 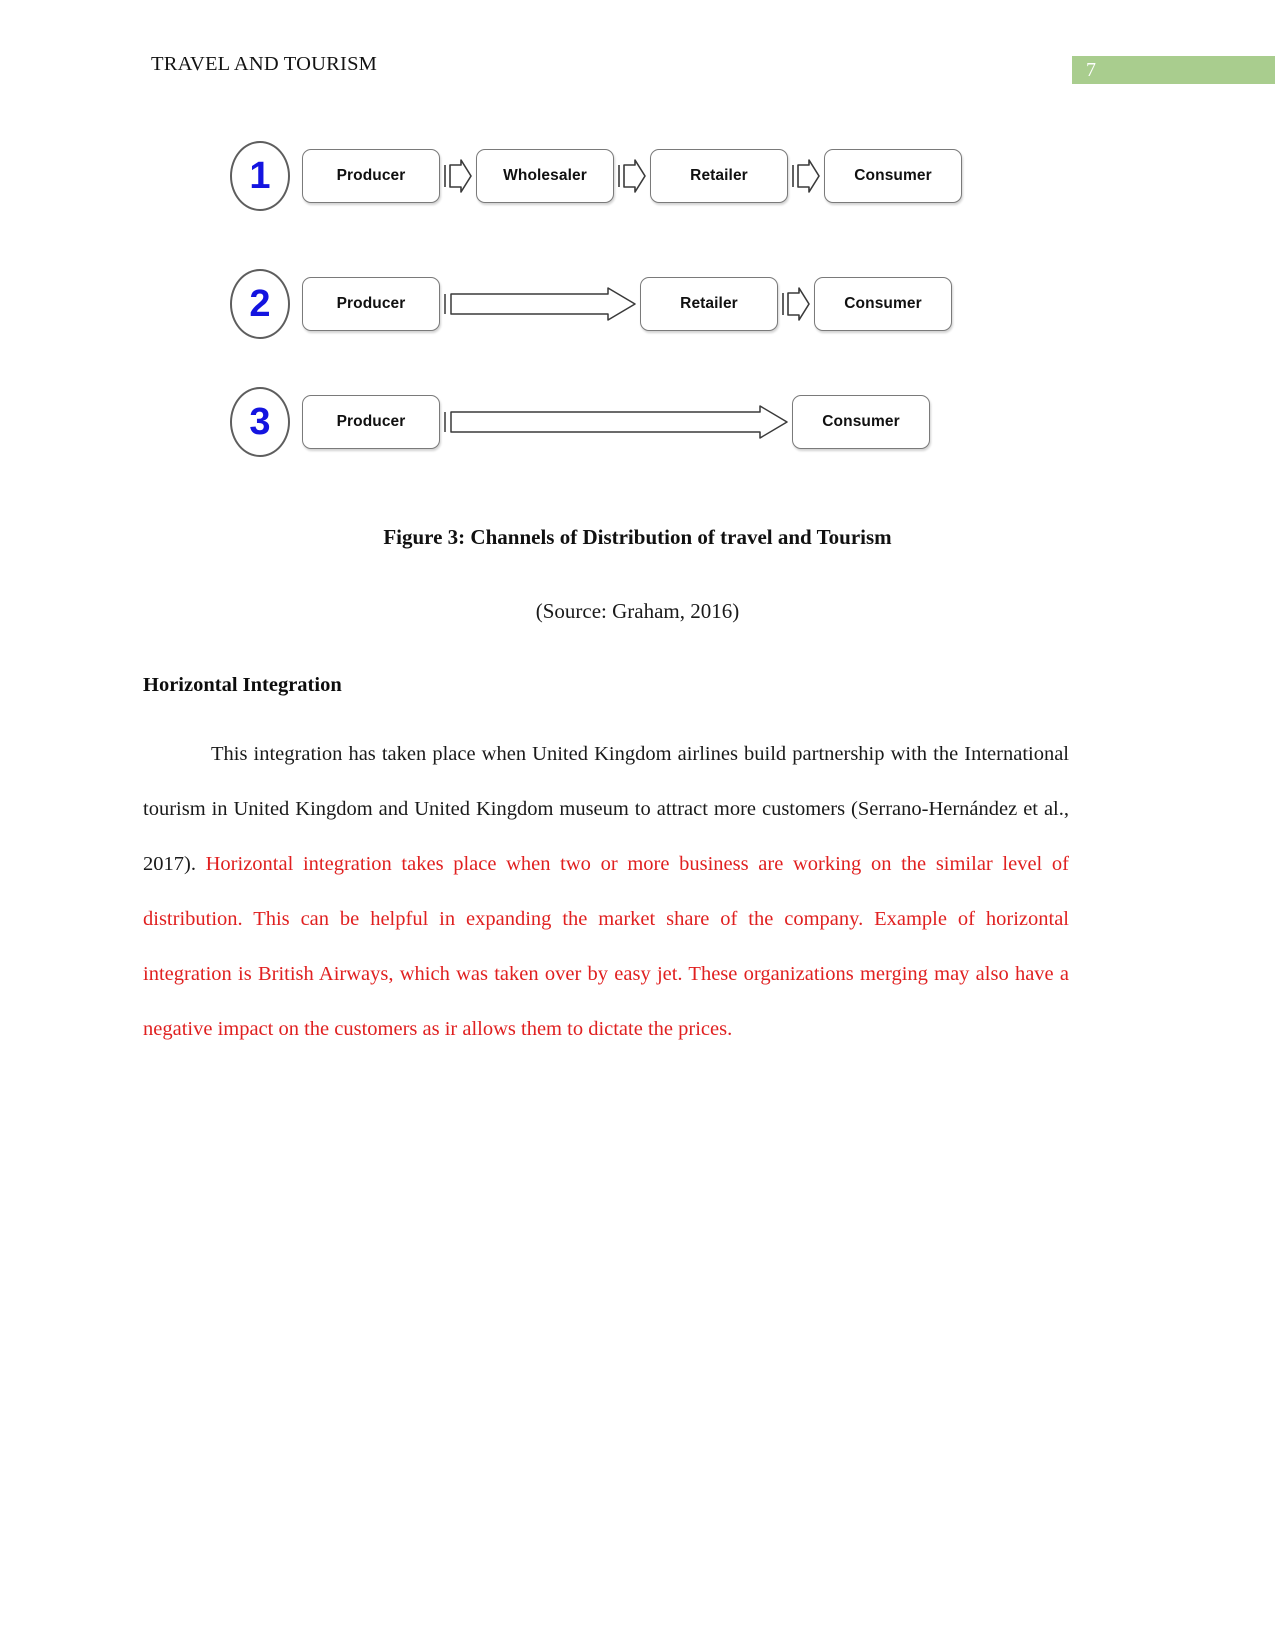 I want to click on node-consumer-row3: Consumer, so click(x=861, y=422).